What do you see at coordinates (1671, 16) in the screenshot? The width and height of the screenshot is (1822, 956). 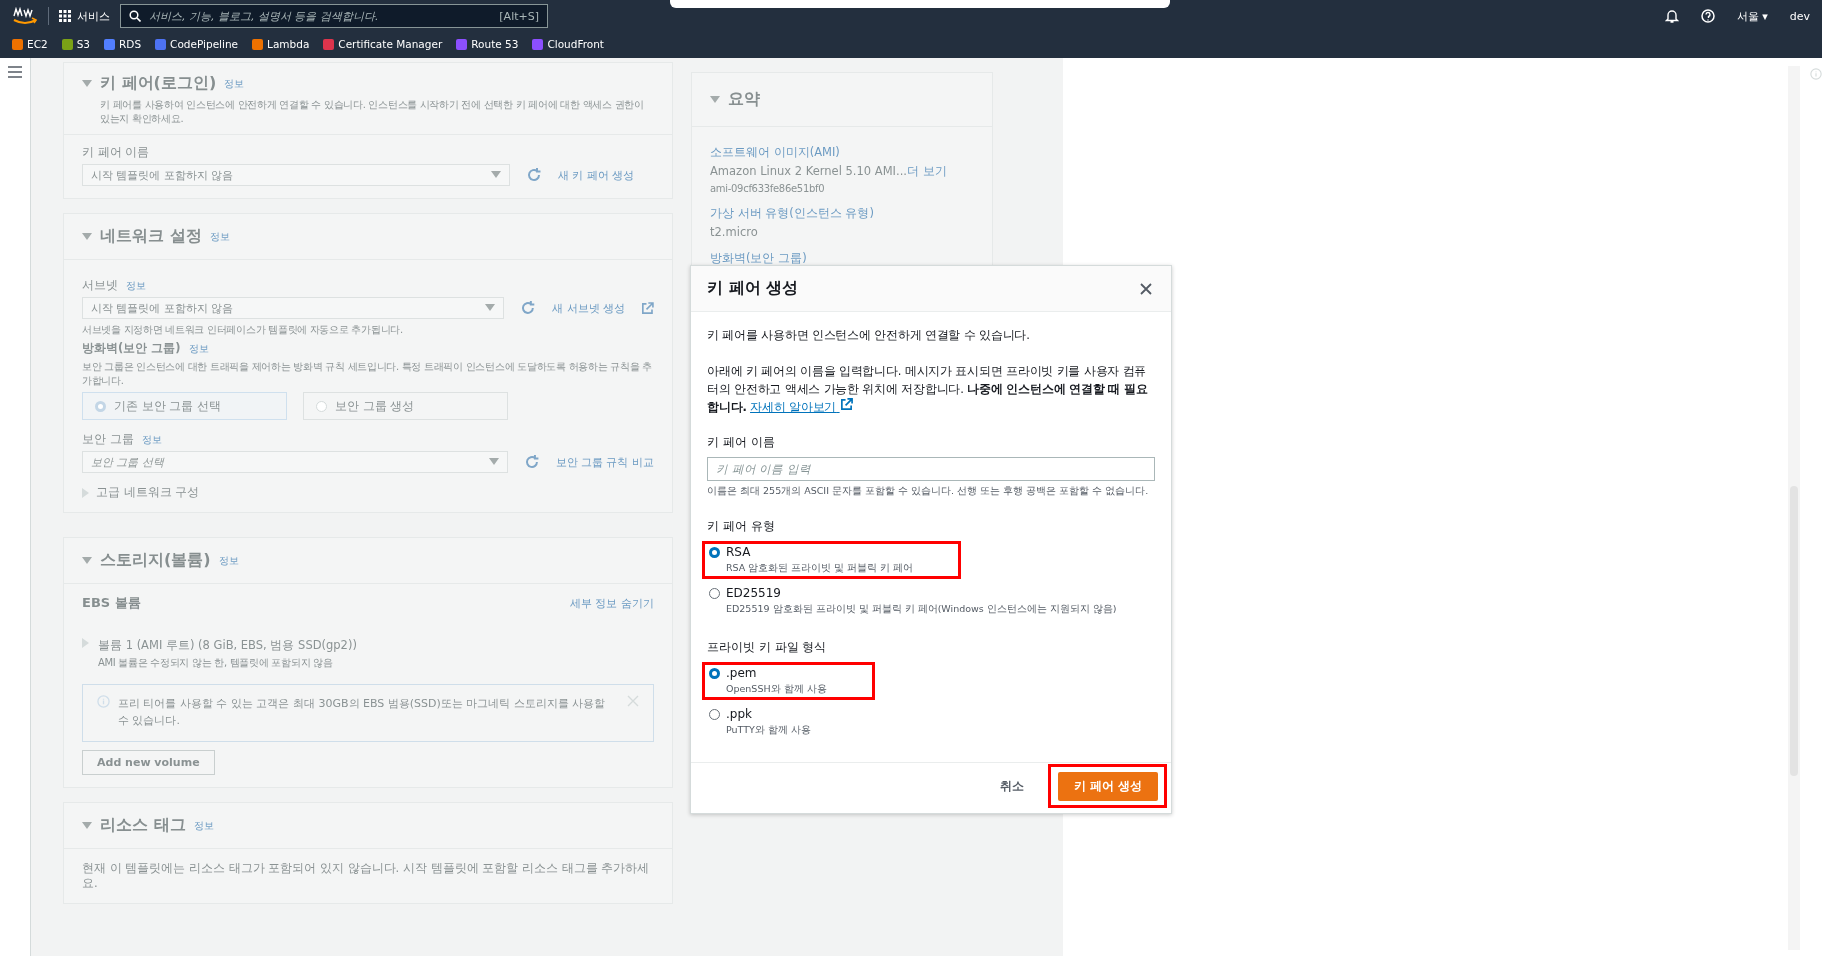 I see `bell-icon` at bounding box center [1671, 16].